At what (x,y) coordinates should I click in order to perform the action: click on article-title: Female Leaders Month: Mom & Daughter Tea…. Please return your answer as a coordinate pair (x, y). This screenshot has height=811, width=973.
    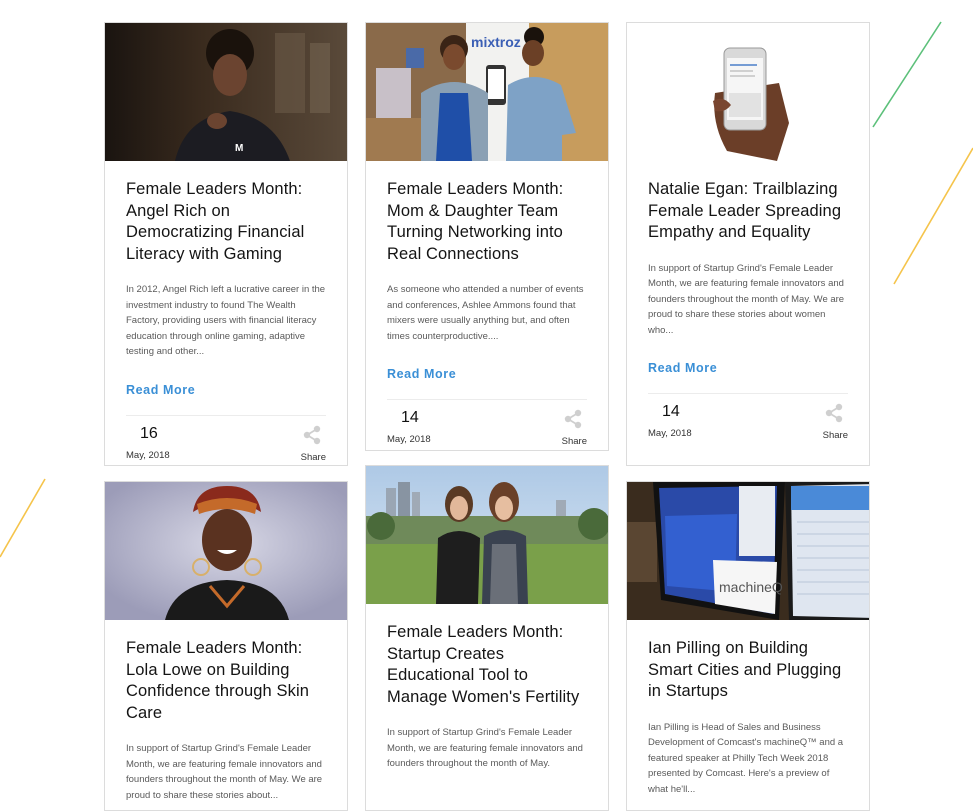
    Looking at the image, I should click on (487, 222).